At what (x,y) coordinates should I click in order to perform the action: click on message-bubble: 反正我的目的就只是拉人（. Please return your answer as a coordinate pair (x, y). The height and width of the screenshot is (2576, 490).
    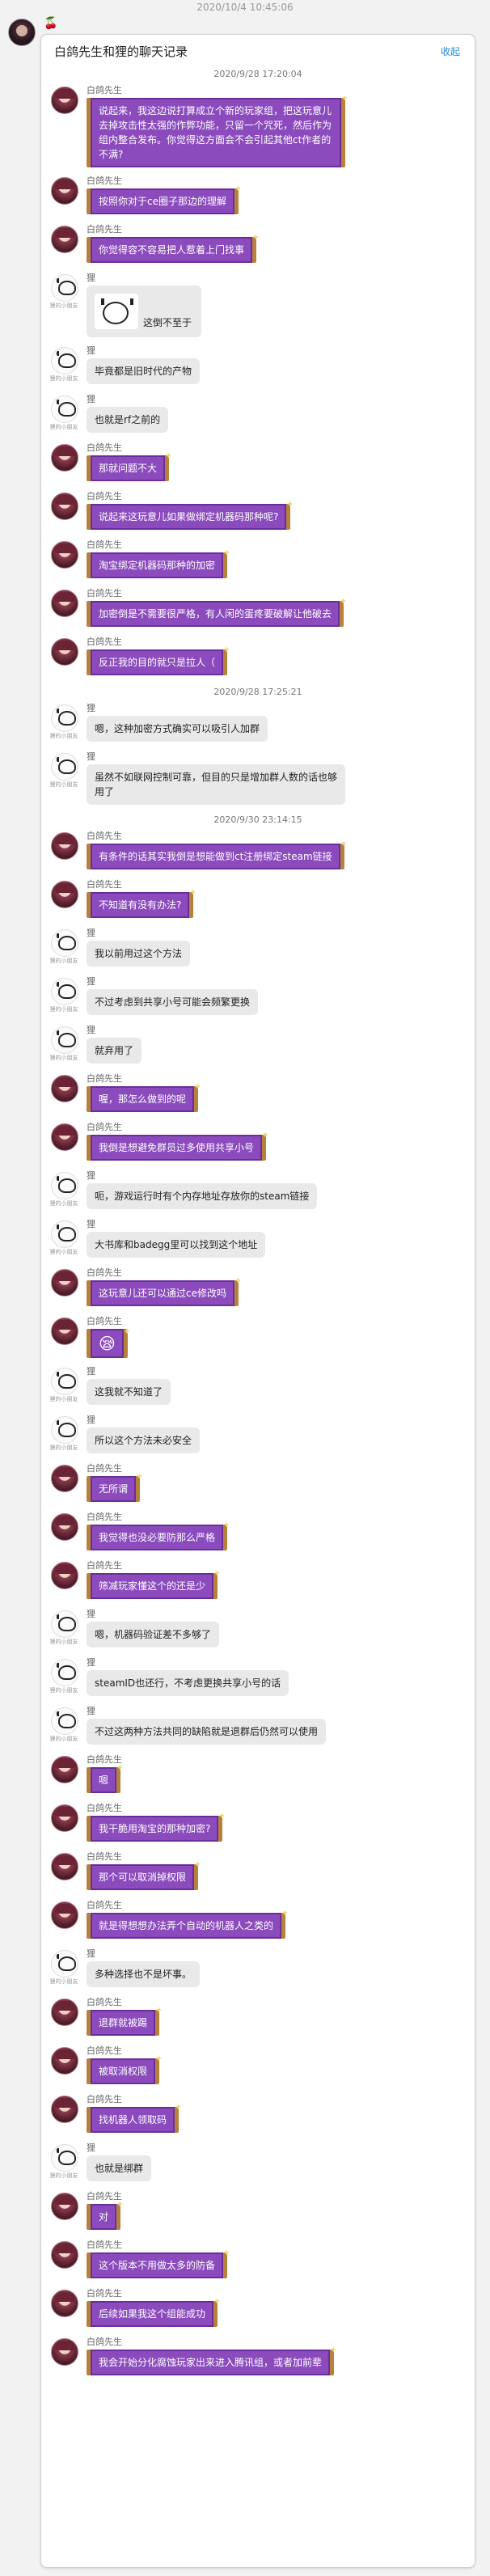
    Looking at the image, I should click on (158, 659).